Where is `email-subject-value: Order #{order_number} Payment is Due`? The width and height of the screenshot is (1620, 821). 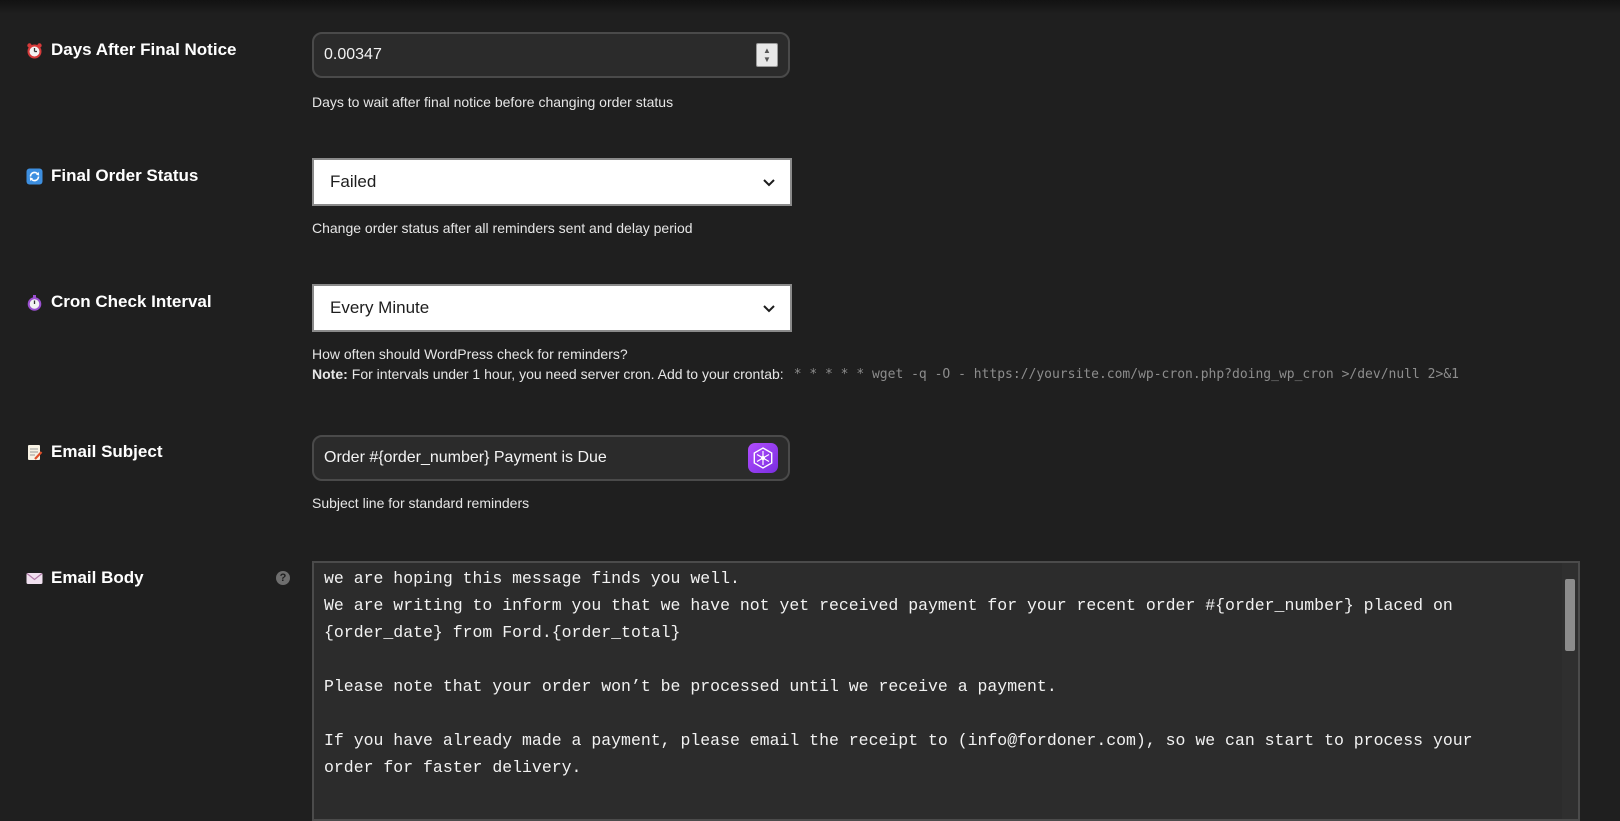 email-subject-value: Order #{order_number} Payment is Due is located at coordinates (536, 458).